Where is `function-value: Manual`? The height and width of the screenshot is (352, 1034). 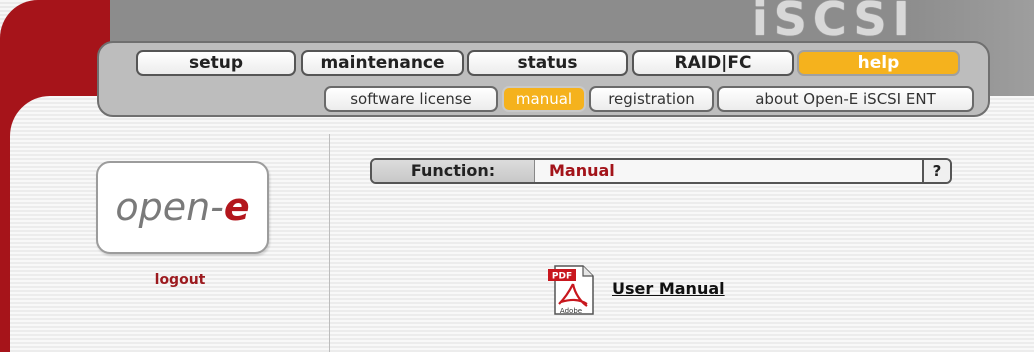 function-value: Manual is located at coordinates (582, 170).